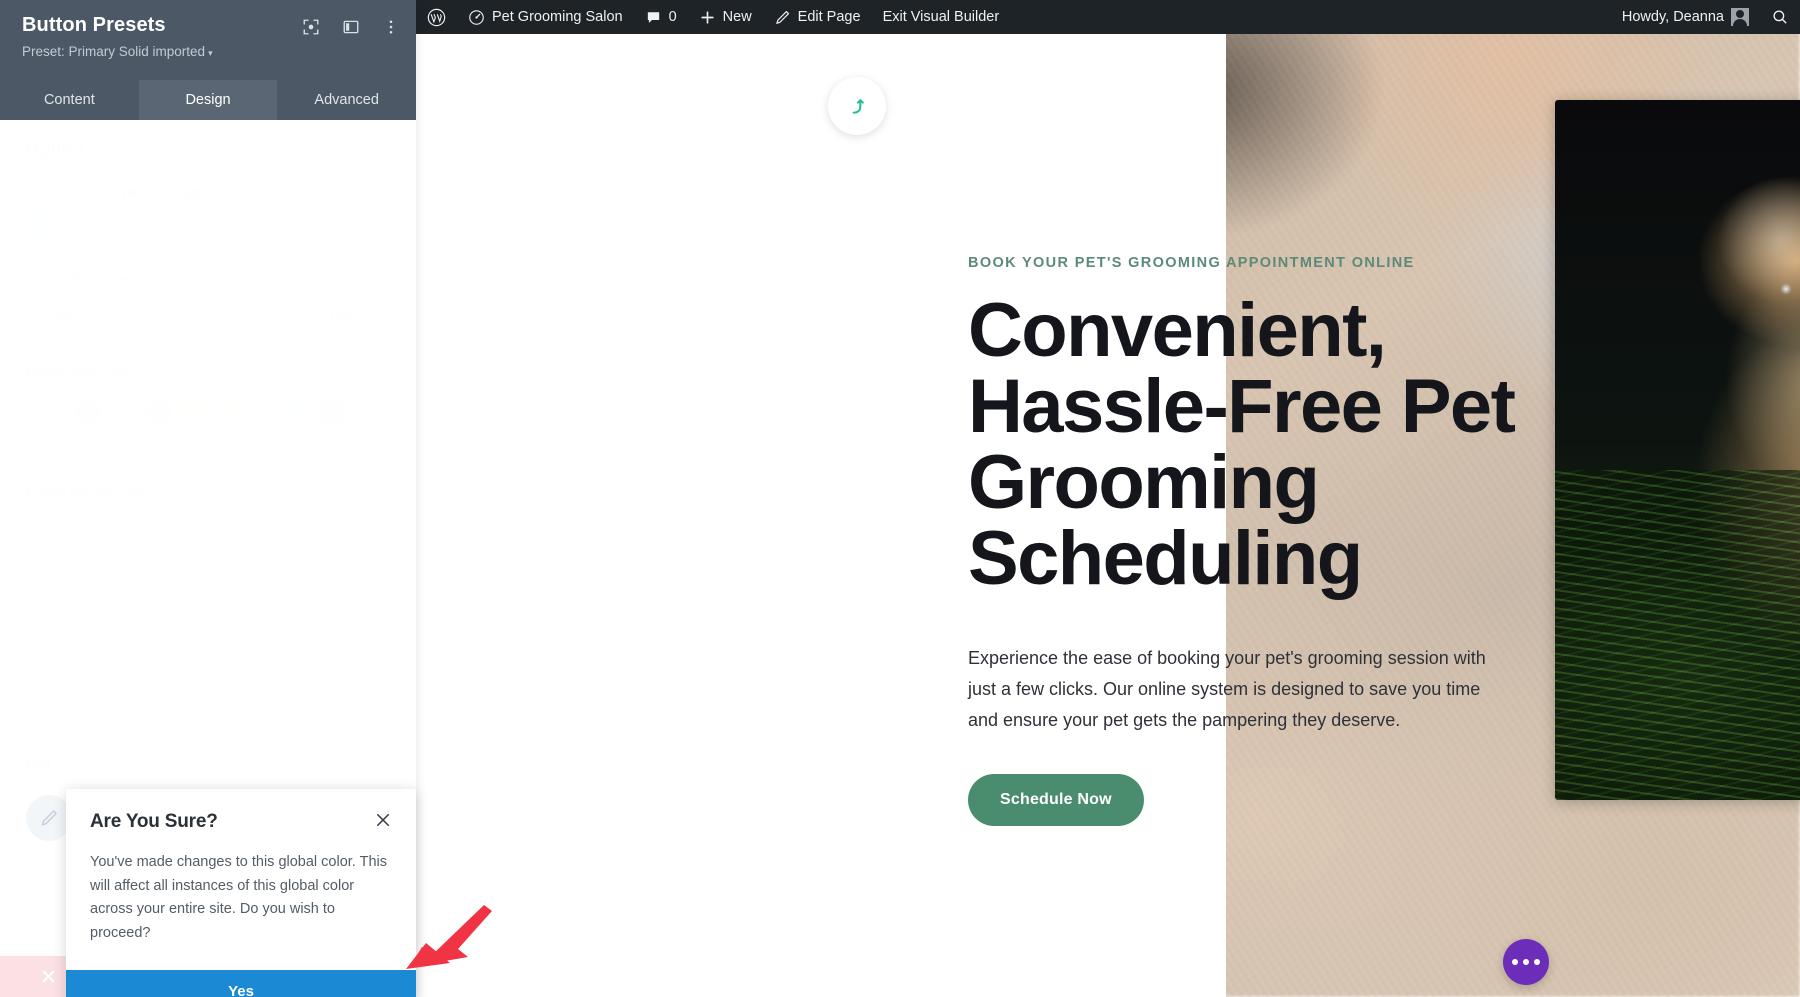 The width and height of the screenshot is (1800, 997). What do you see at coordinates (67, 528) in the screenshot?
I see `paint-bucket-icon` at bounding box center [67, 528].